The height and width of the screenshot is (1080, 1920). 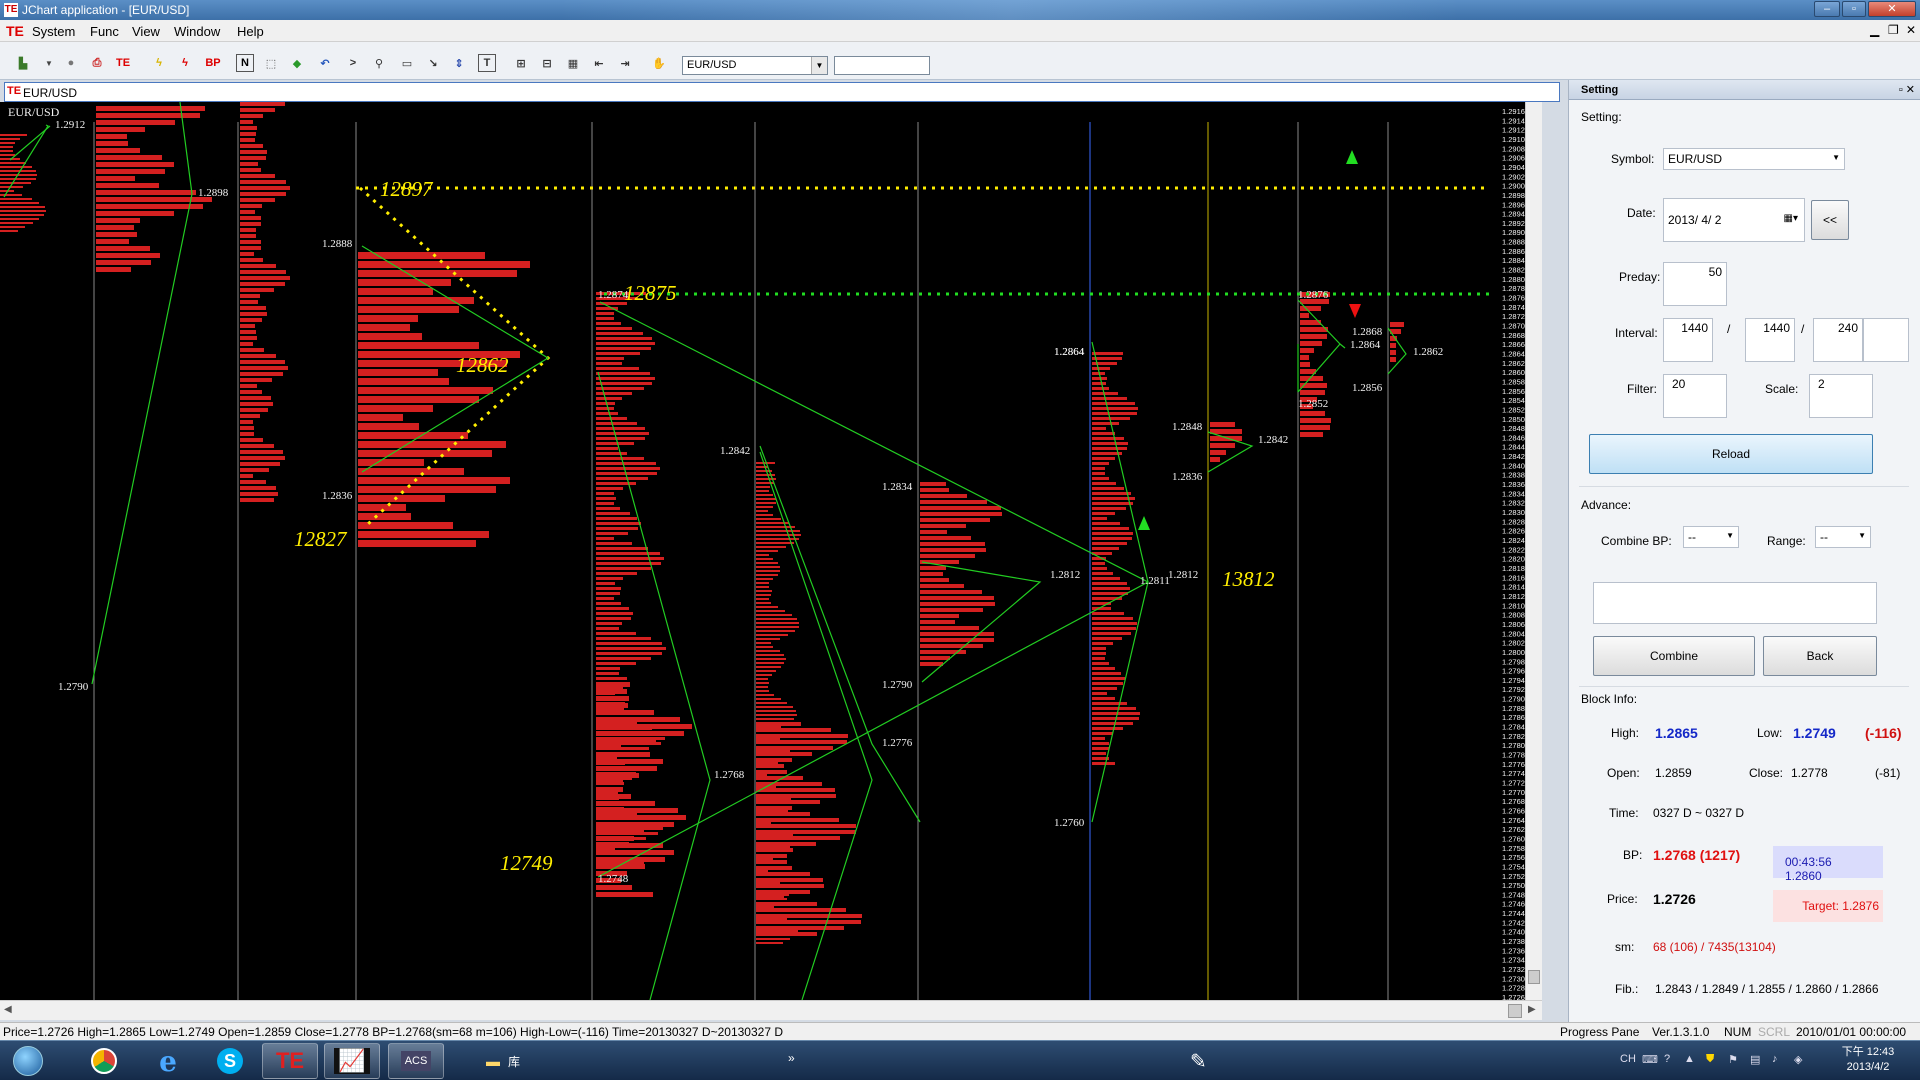 What do you see at coordinates (1911, 30) in the screenshot?
I see `mdi-close-icon: ✕` at bounding box center [1911, 30].